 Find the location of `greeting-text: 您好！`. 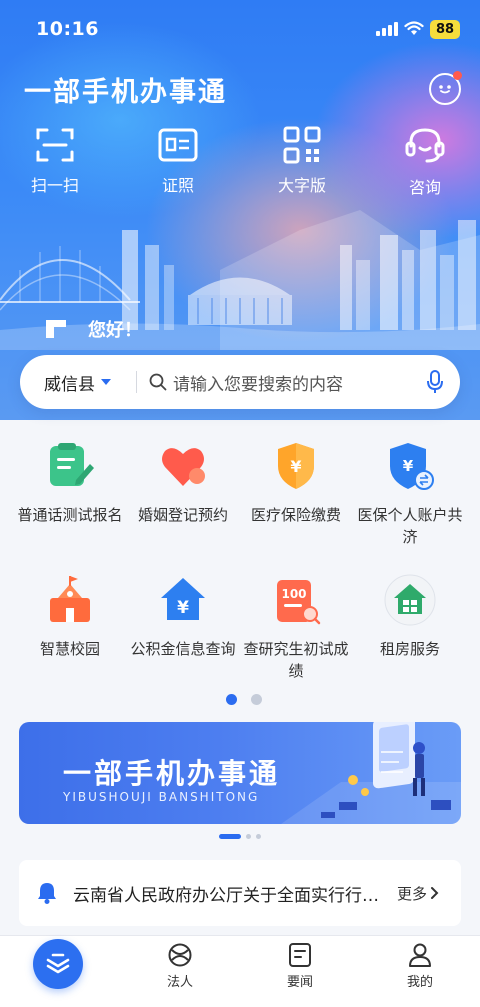

greeting-text: 您好！ is located at coordinates (115, 330).